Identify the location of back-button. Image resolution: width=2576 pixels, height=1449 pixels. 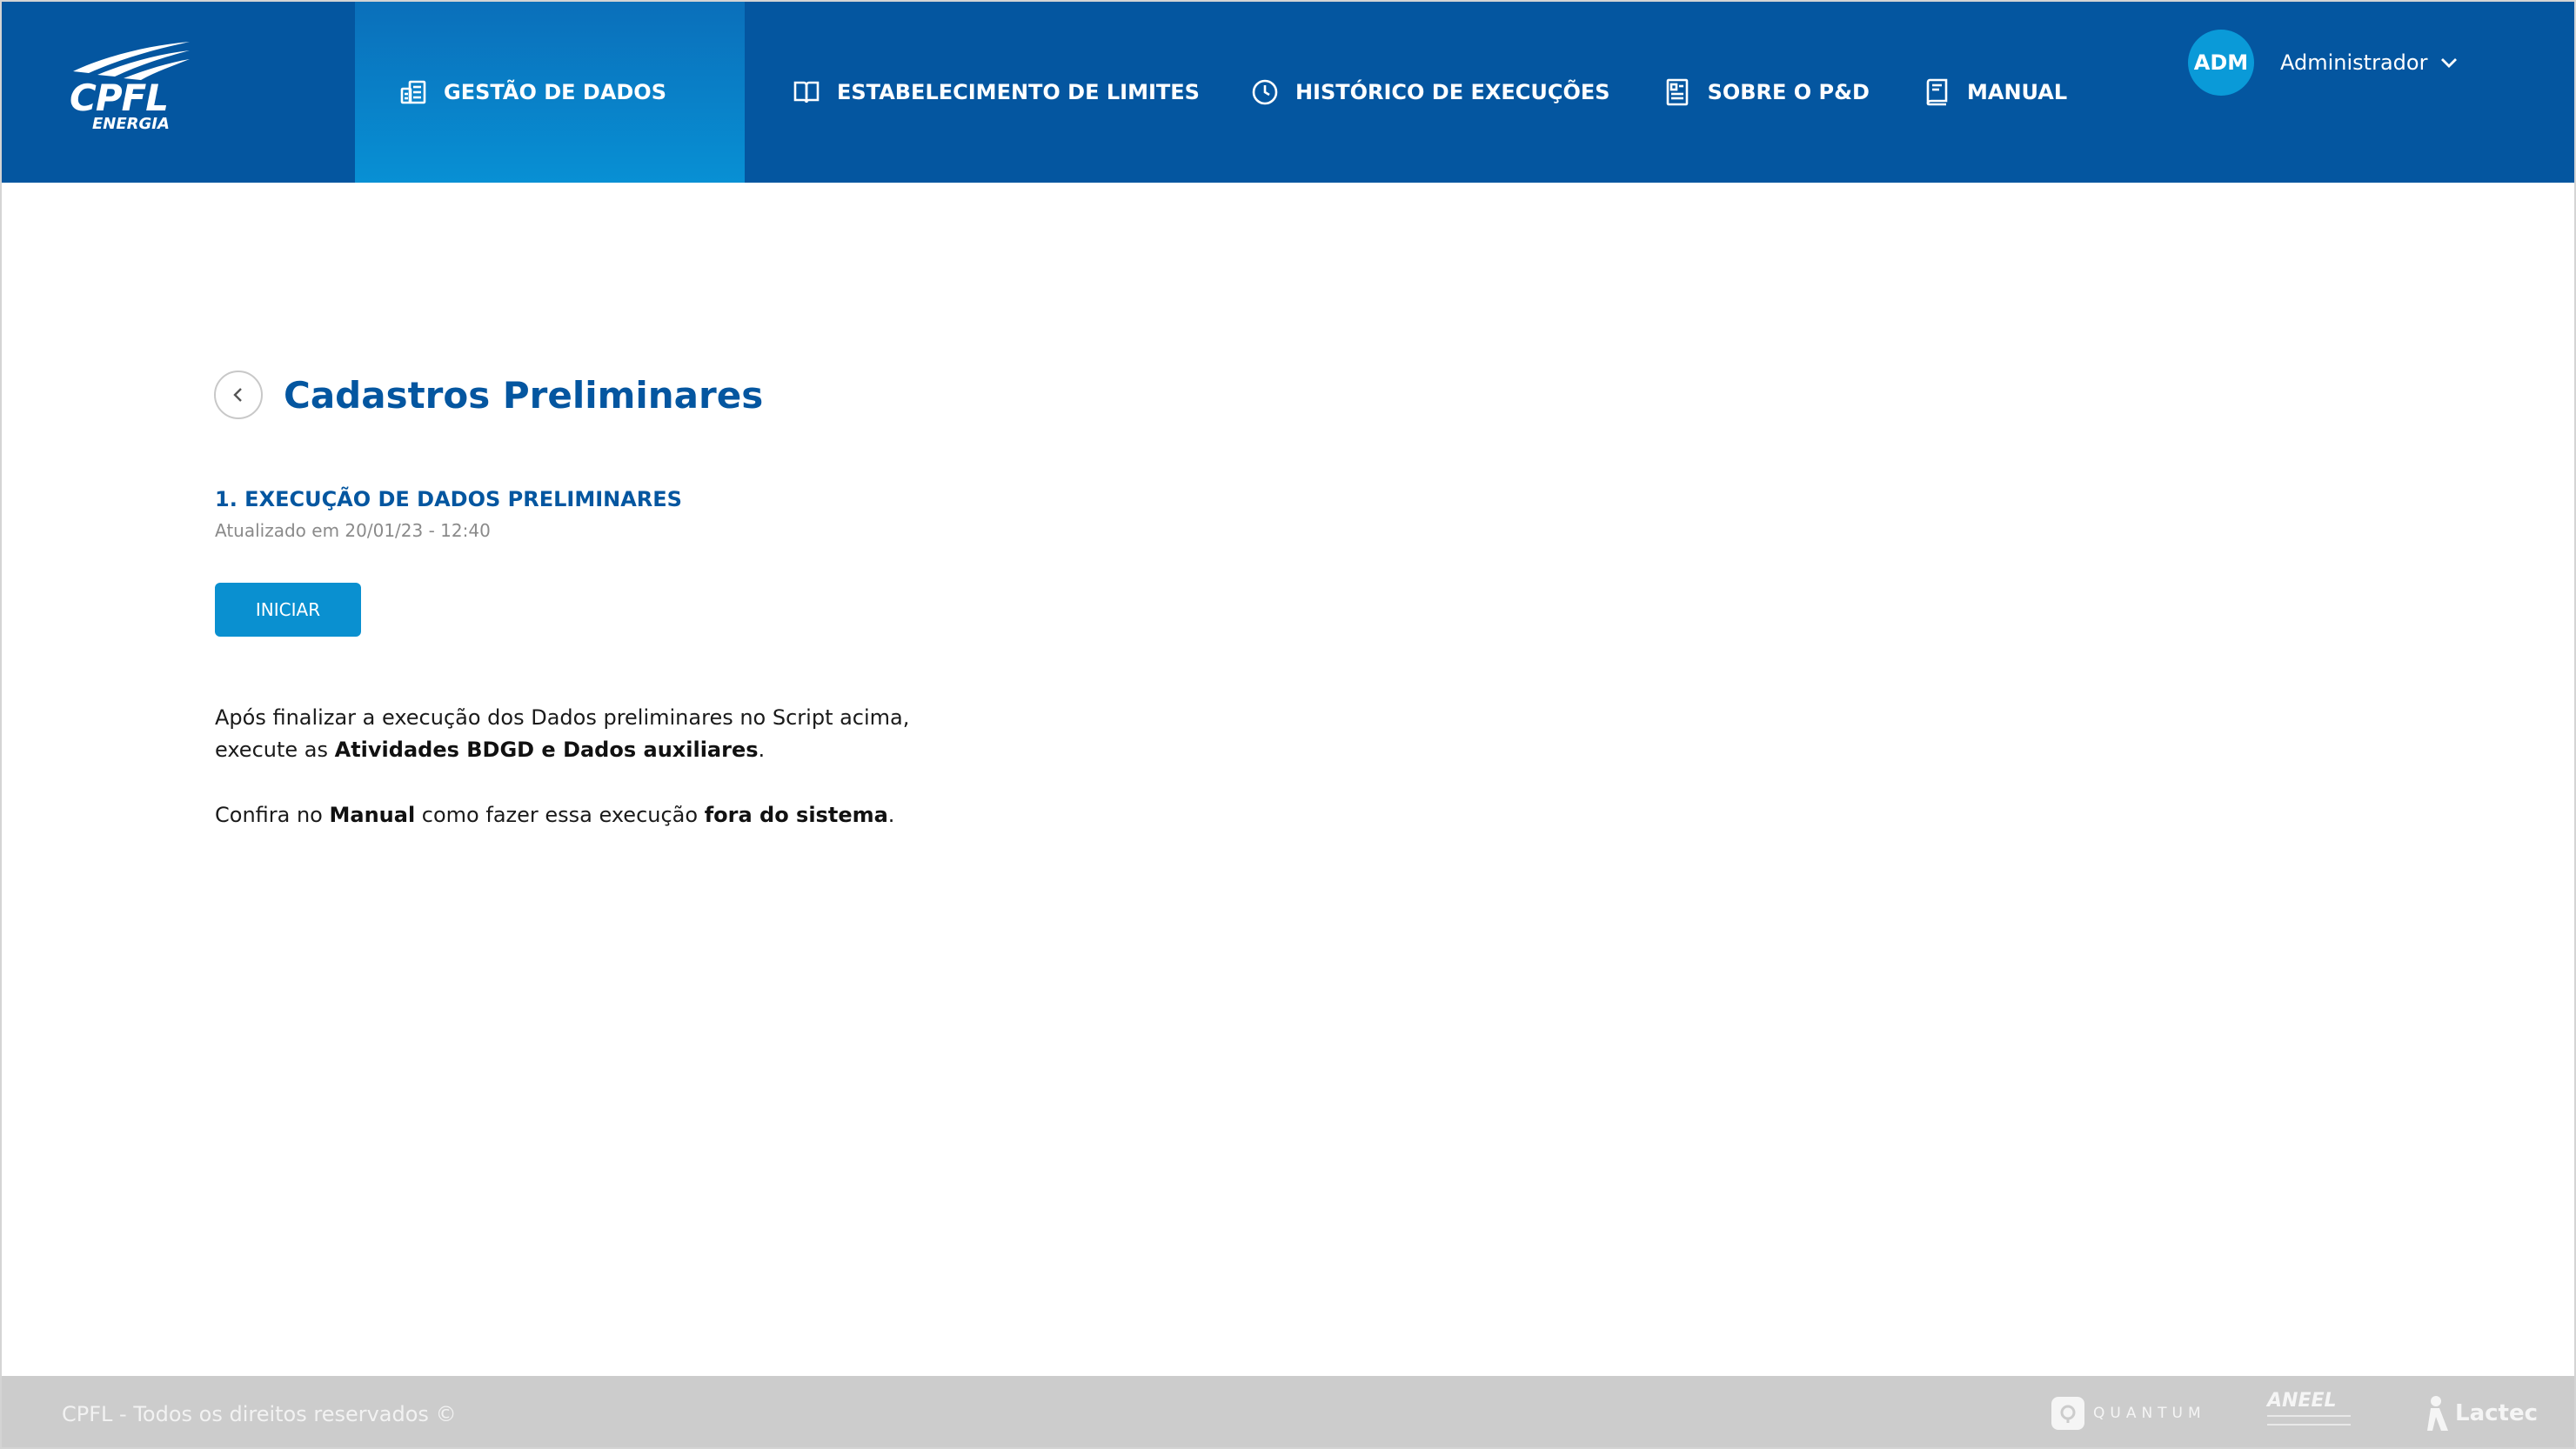
(238, 395).